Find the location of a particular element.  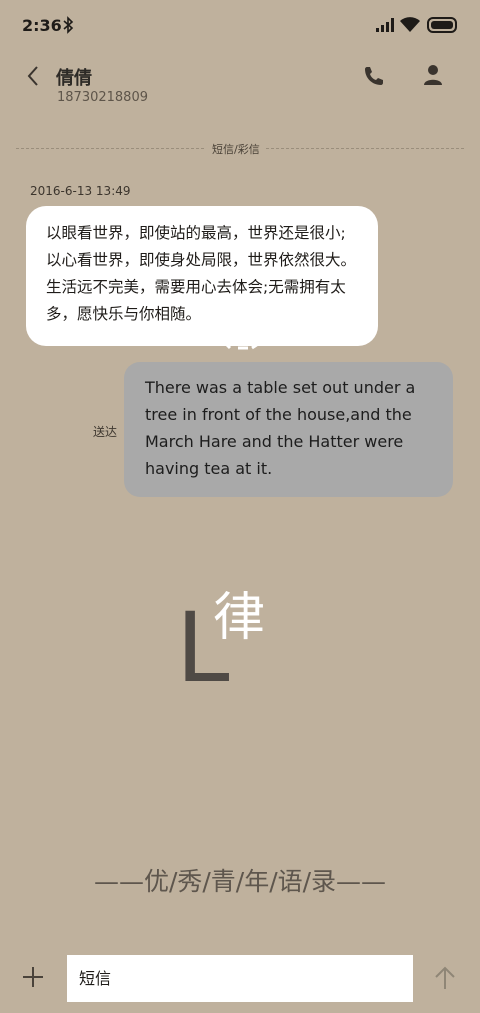

signal-icon is located at coordinates (385, 25).